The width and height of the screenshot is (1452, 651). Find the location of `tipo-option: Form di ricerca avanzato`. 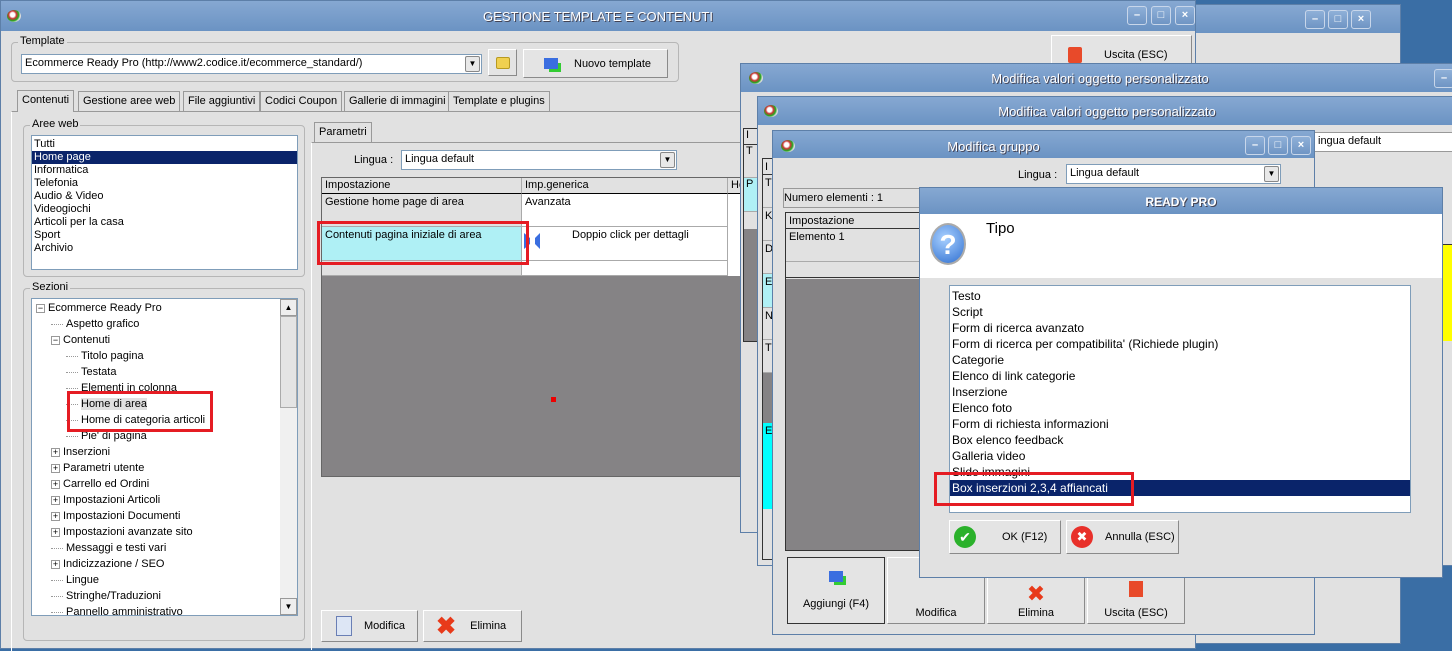

tipo-option: Form di ricerca avanzato is located at coordinates (1180, 328).